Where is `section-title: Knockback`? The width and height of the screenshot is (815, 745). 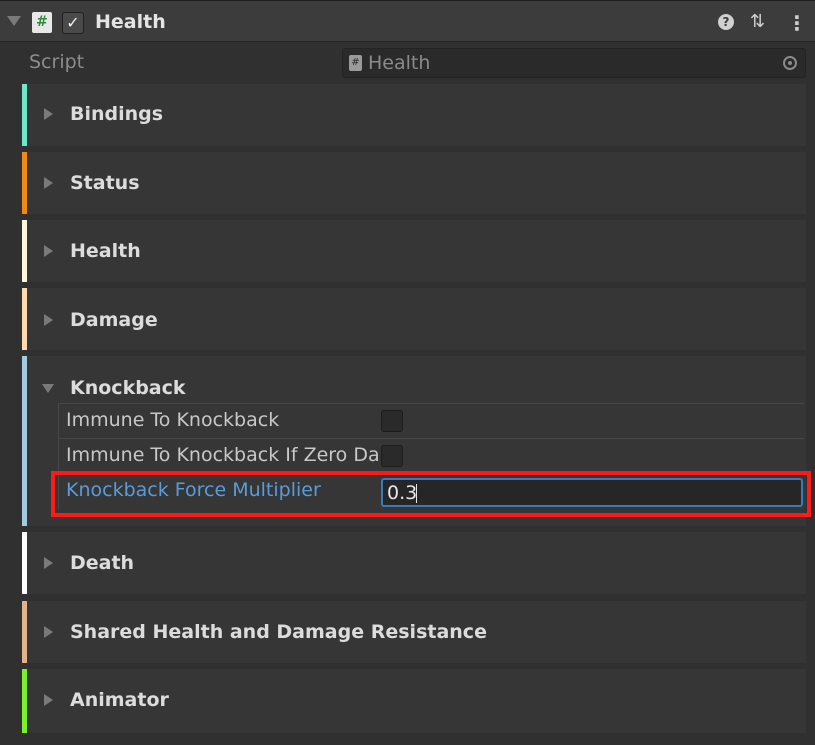
section-title: Knockback is located at coordinates (128, 388).